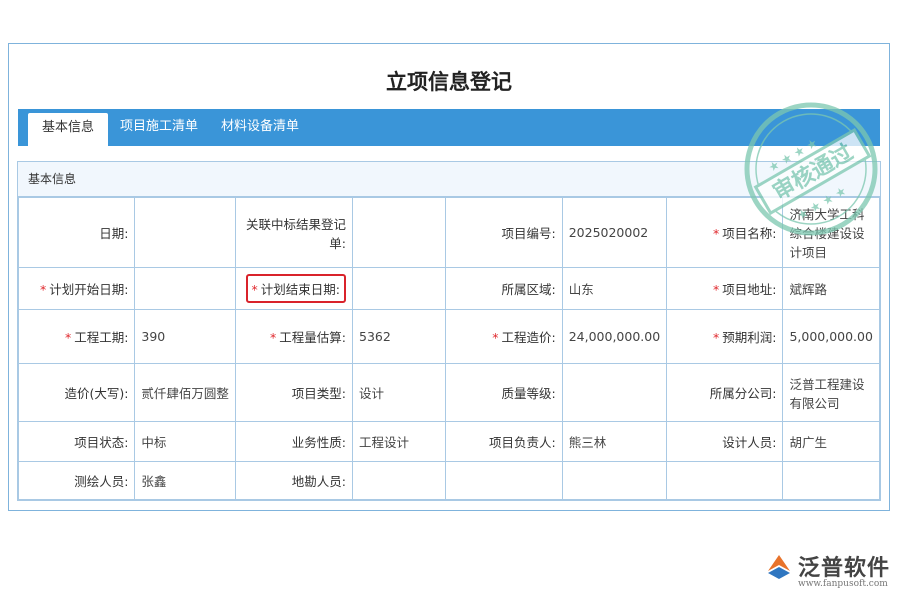  What do you see at coordinates (587, 442) in the screenshot?
I see `field-value-text: 熊三林` at bounding box center [587, 442].